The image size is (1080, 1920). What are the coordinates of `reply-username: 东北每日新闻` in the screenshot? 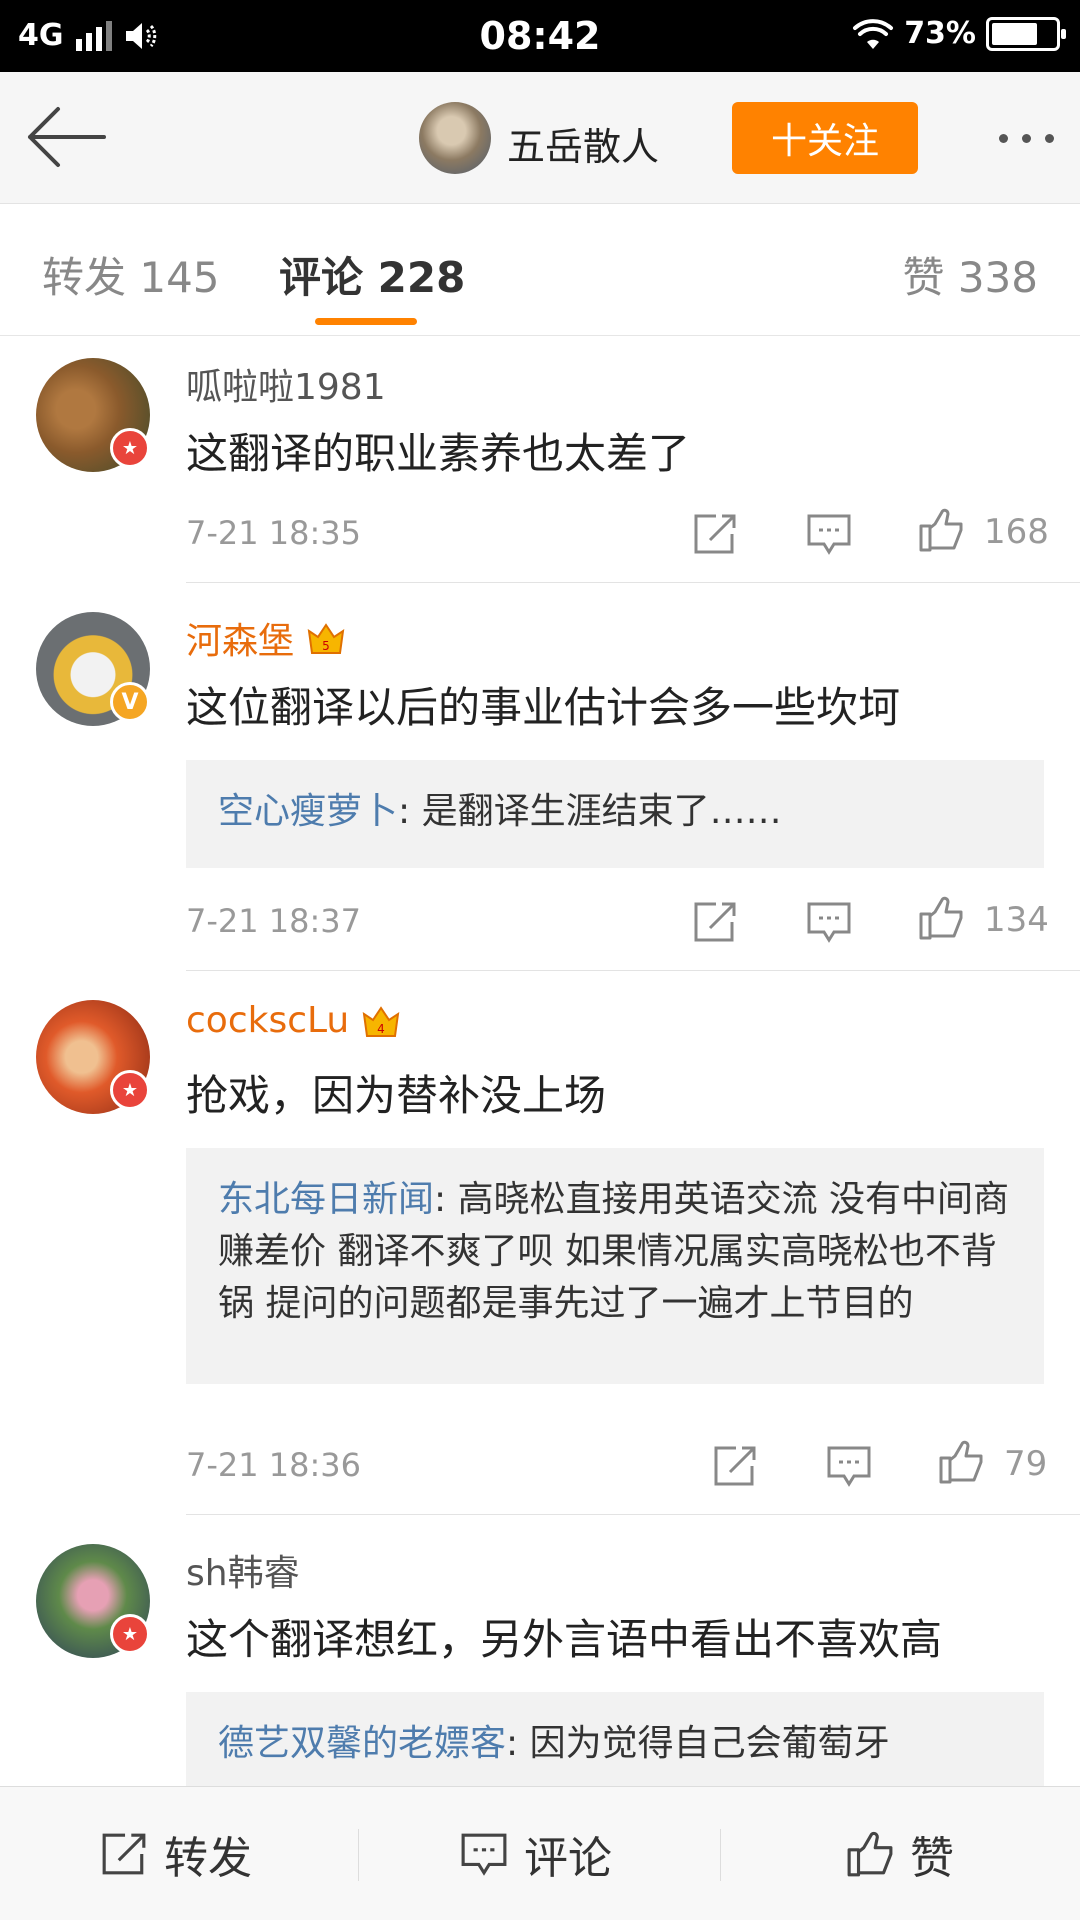 It's located at (326, 1199).